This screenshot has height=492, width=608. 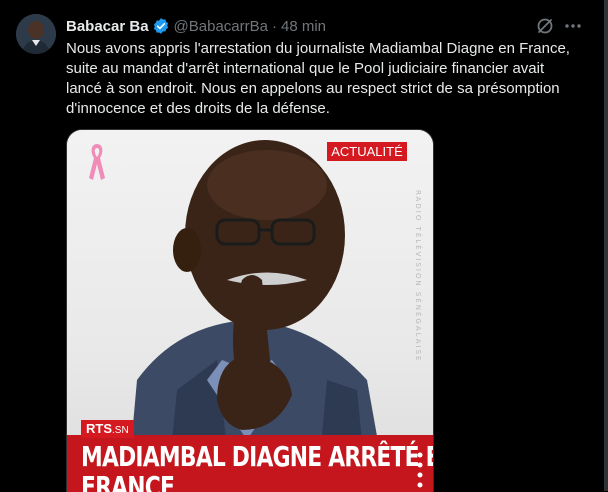 I want to click on user-handle: @BabacarrBa, so click(x=221, y=26).